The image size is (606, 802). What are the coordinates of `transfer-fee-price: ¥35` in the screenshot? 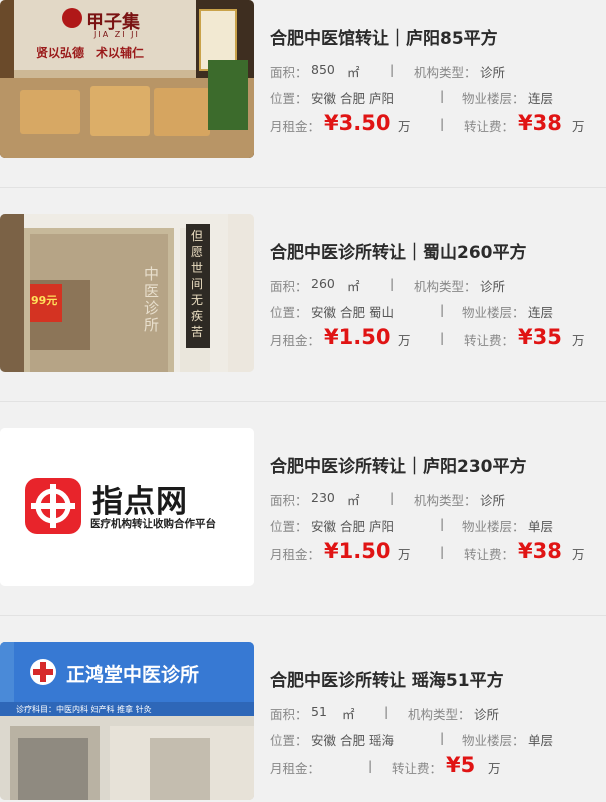 It's located at (540, 337).